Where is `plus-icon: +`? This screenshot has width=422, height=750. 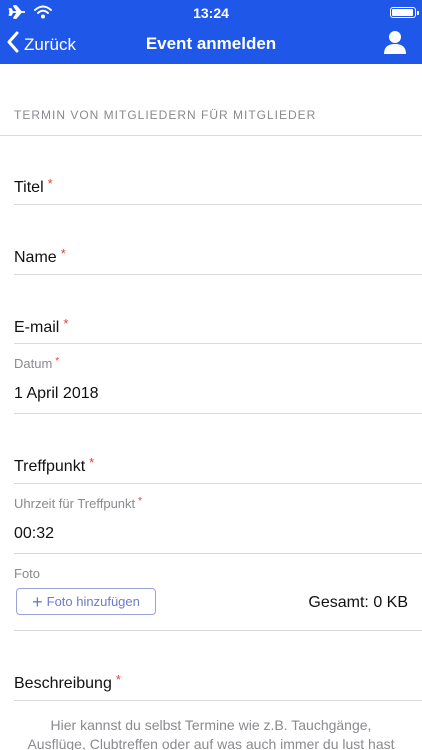
plus-icon: + is located at coordinates (37, 601).